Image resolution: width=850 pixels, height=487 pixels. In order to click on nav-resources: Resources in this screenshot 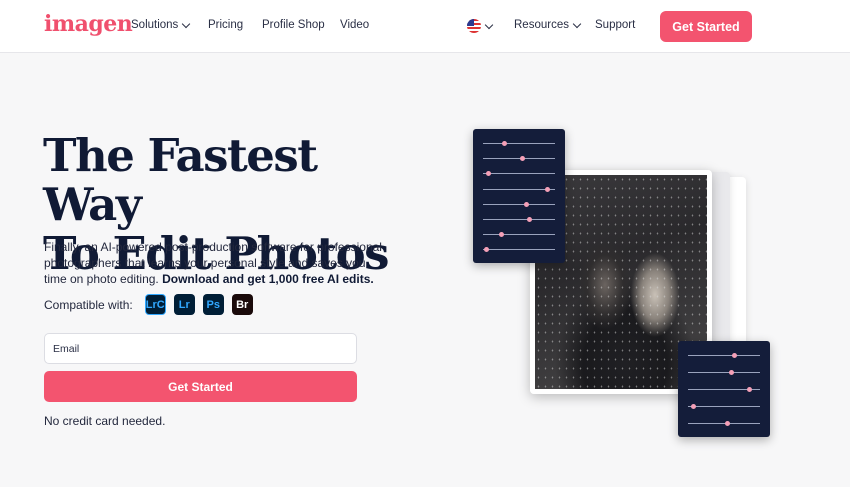, I will do `click(548, 25)`.